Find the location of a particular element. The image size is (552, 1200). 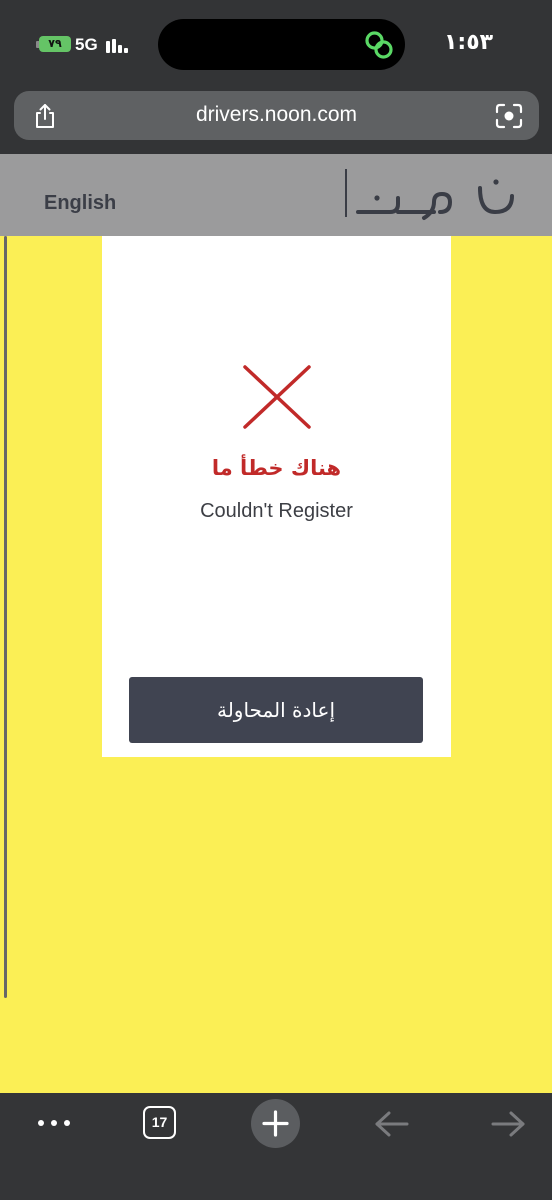

status-bar: ٧٩ 5G ١:٥٣ is located at coordinates (276, 43).